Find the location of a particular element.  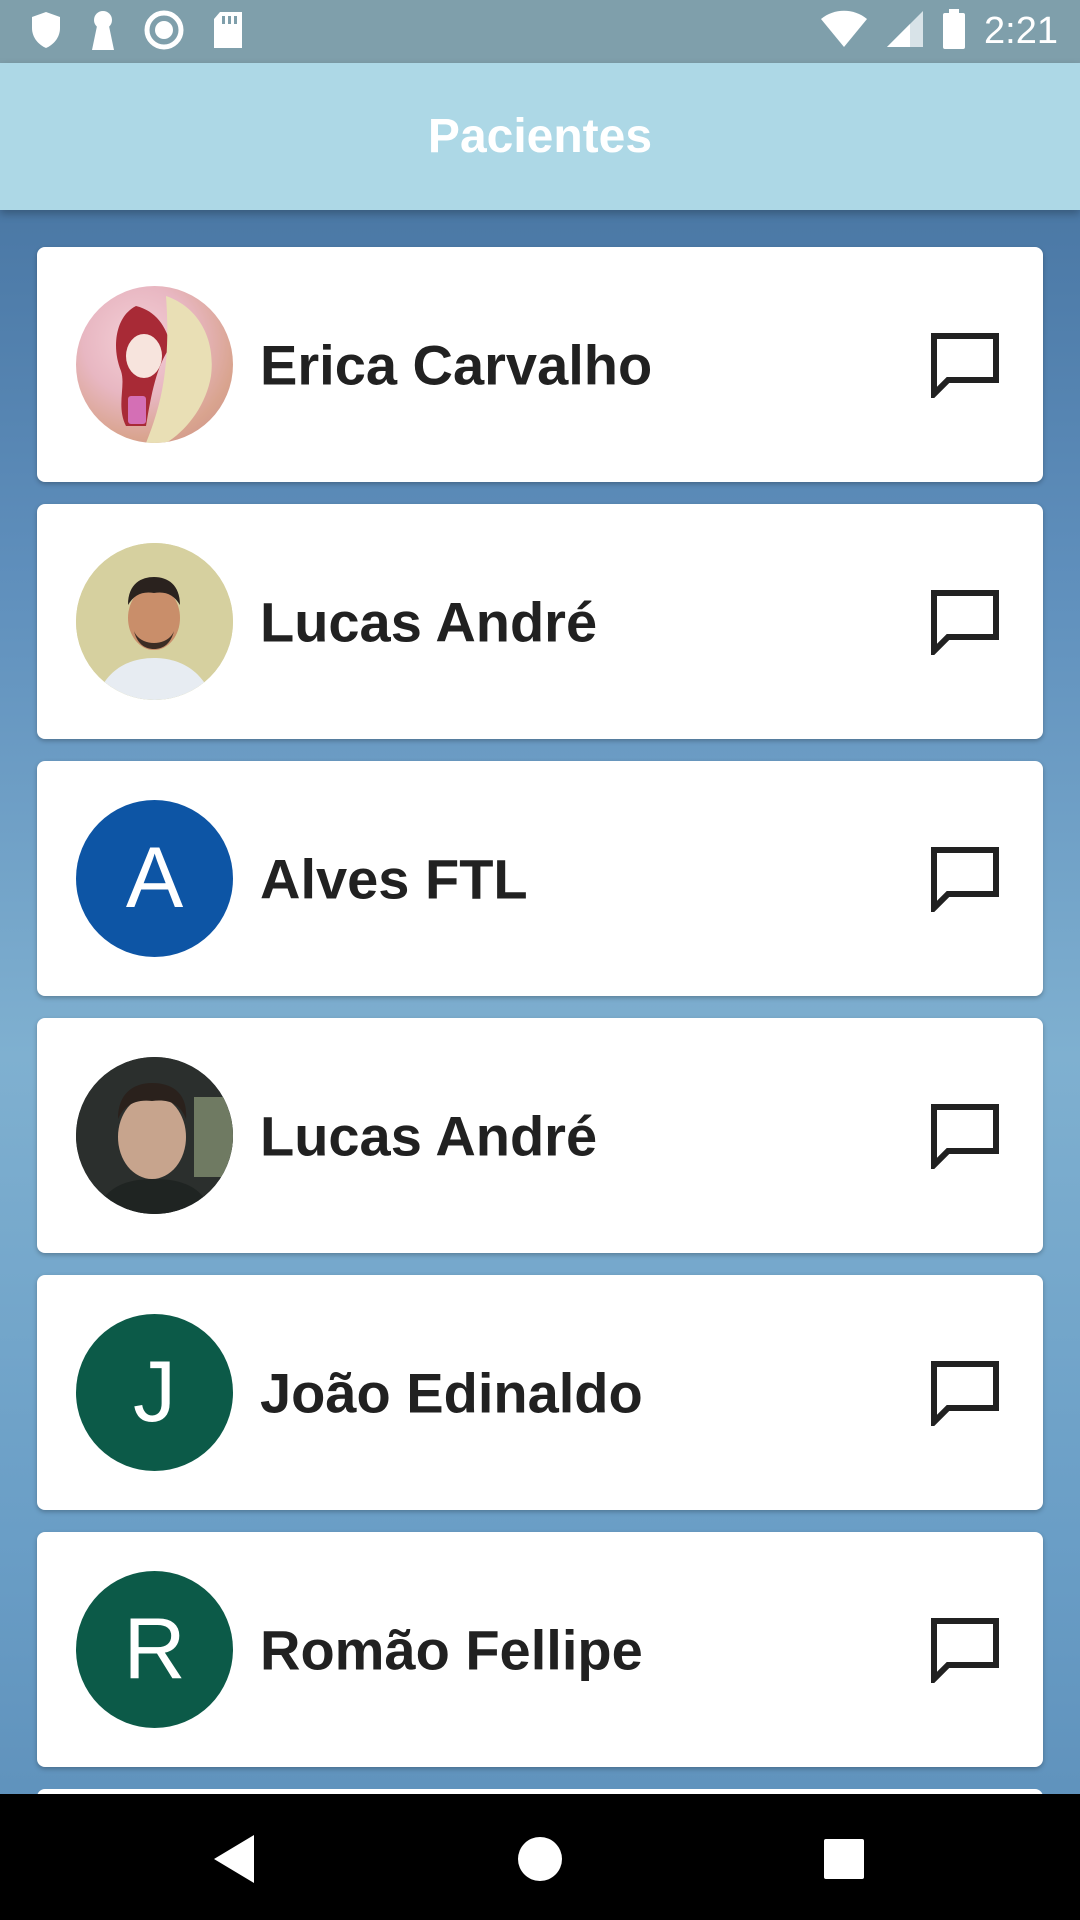

patient-name: Romão Fellipe is located at coordinates (451, 1649).